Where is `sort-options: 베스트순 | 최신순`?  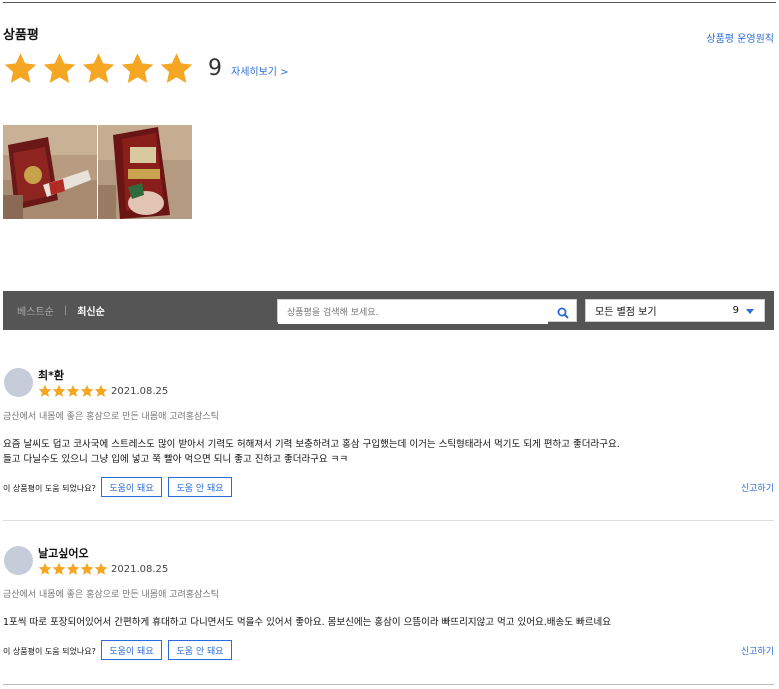
sort-options: 베스트순 | 최신순 is located at coordinates (61, 310).